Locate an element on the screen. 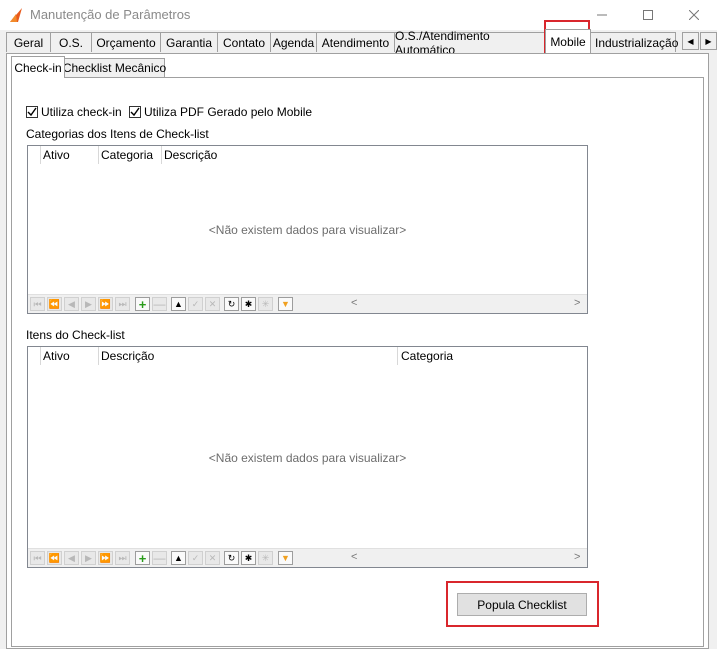 Image resolution: width=717 pixels, height=649 pixels. tab-orcamento: Orçamento is located at coordinates (126, 42).